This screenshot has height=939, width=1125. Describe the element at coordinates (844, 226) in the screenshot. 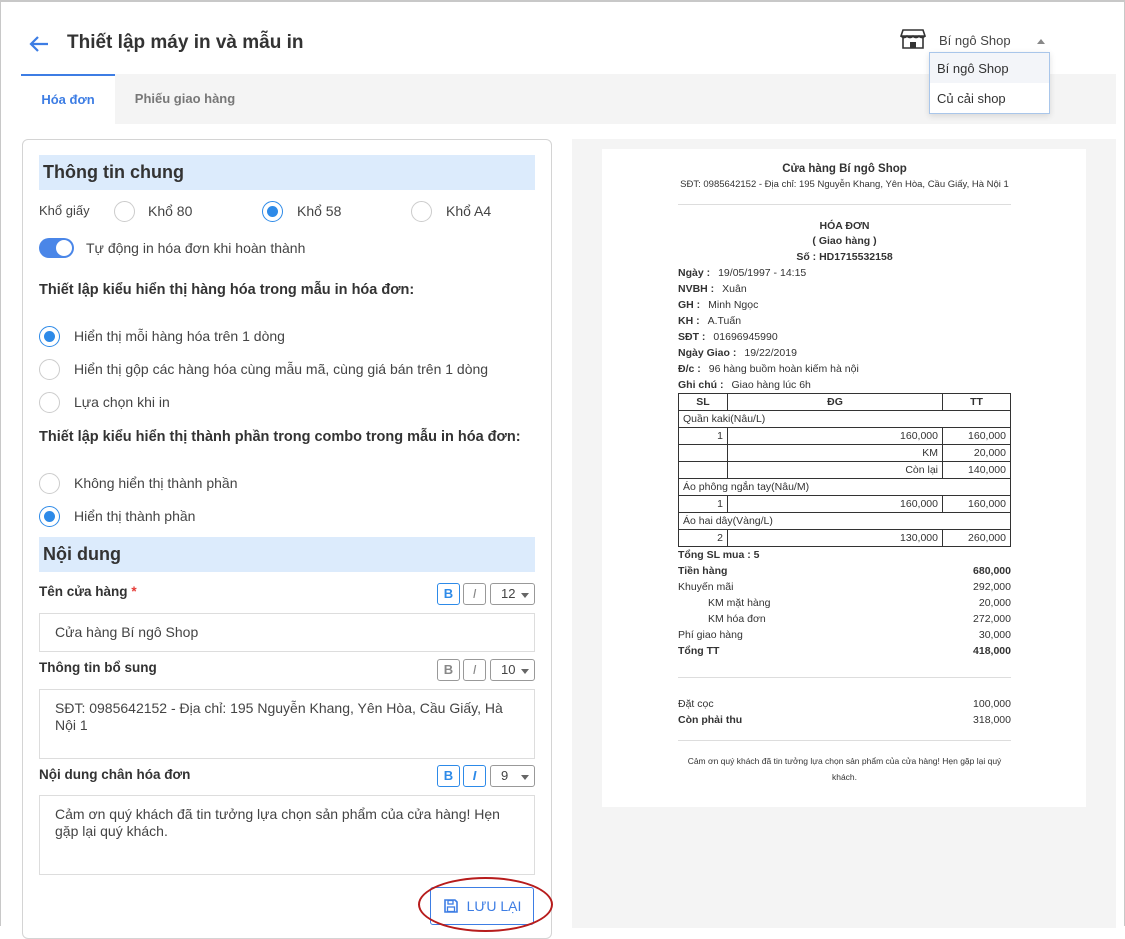

I see `receipt-title: HÓA ĐƠN` at that location.